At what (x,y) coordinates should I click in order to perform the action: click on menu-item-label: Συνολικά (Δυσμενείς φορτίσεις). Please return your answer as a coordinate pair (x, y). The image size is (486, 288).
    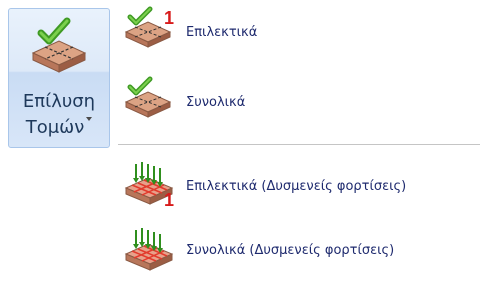
    Looking at the image, I should click on (290, 250).